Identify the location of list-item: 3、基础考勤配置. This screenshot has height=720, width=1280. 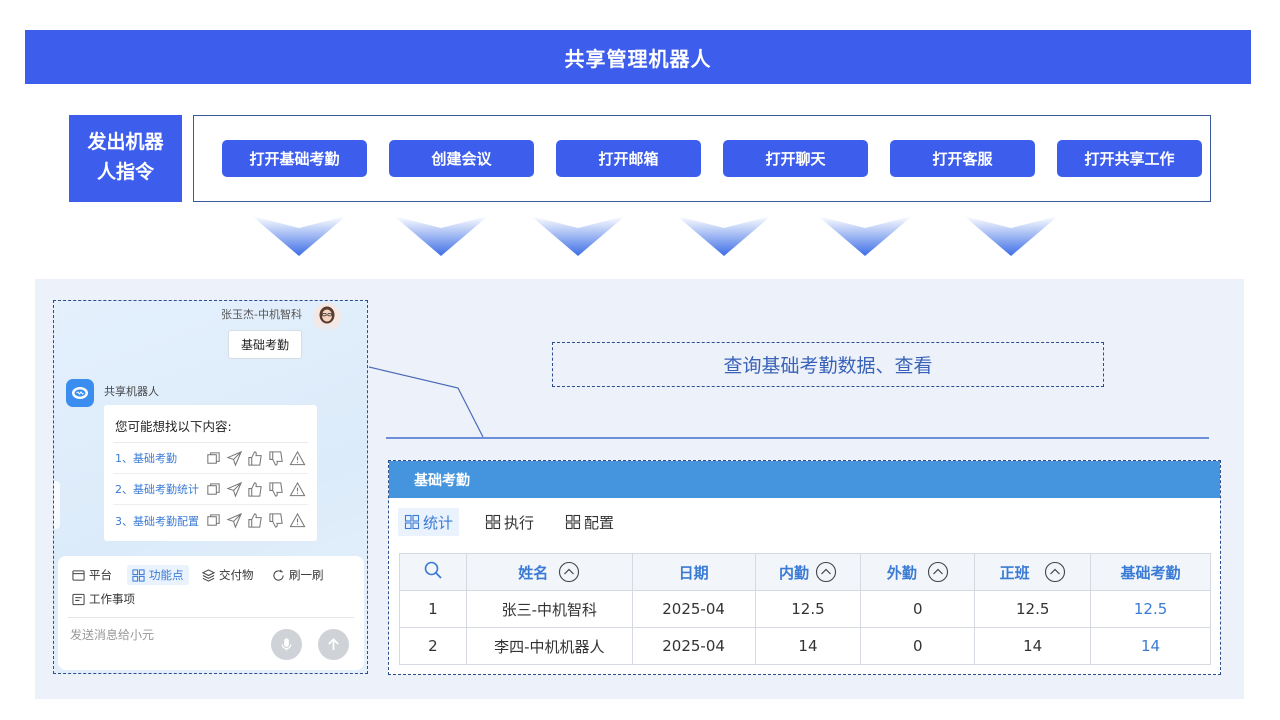
(210, 520).